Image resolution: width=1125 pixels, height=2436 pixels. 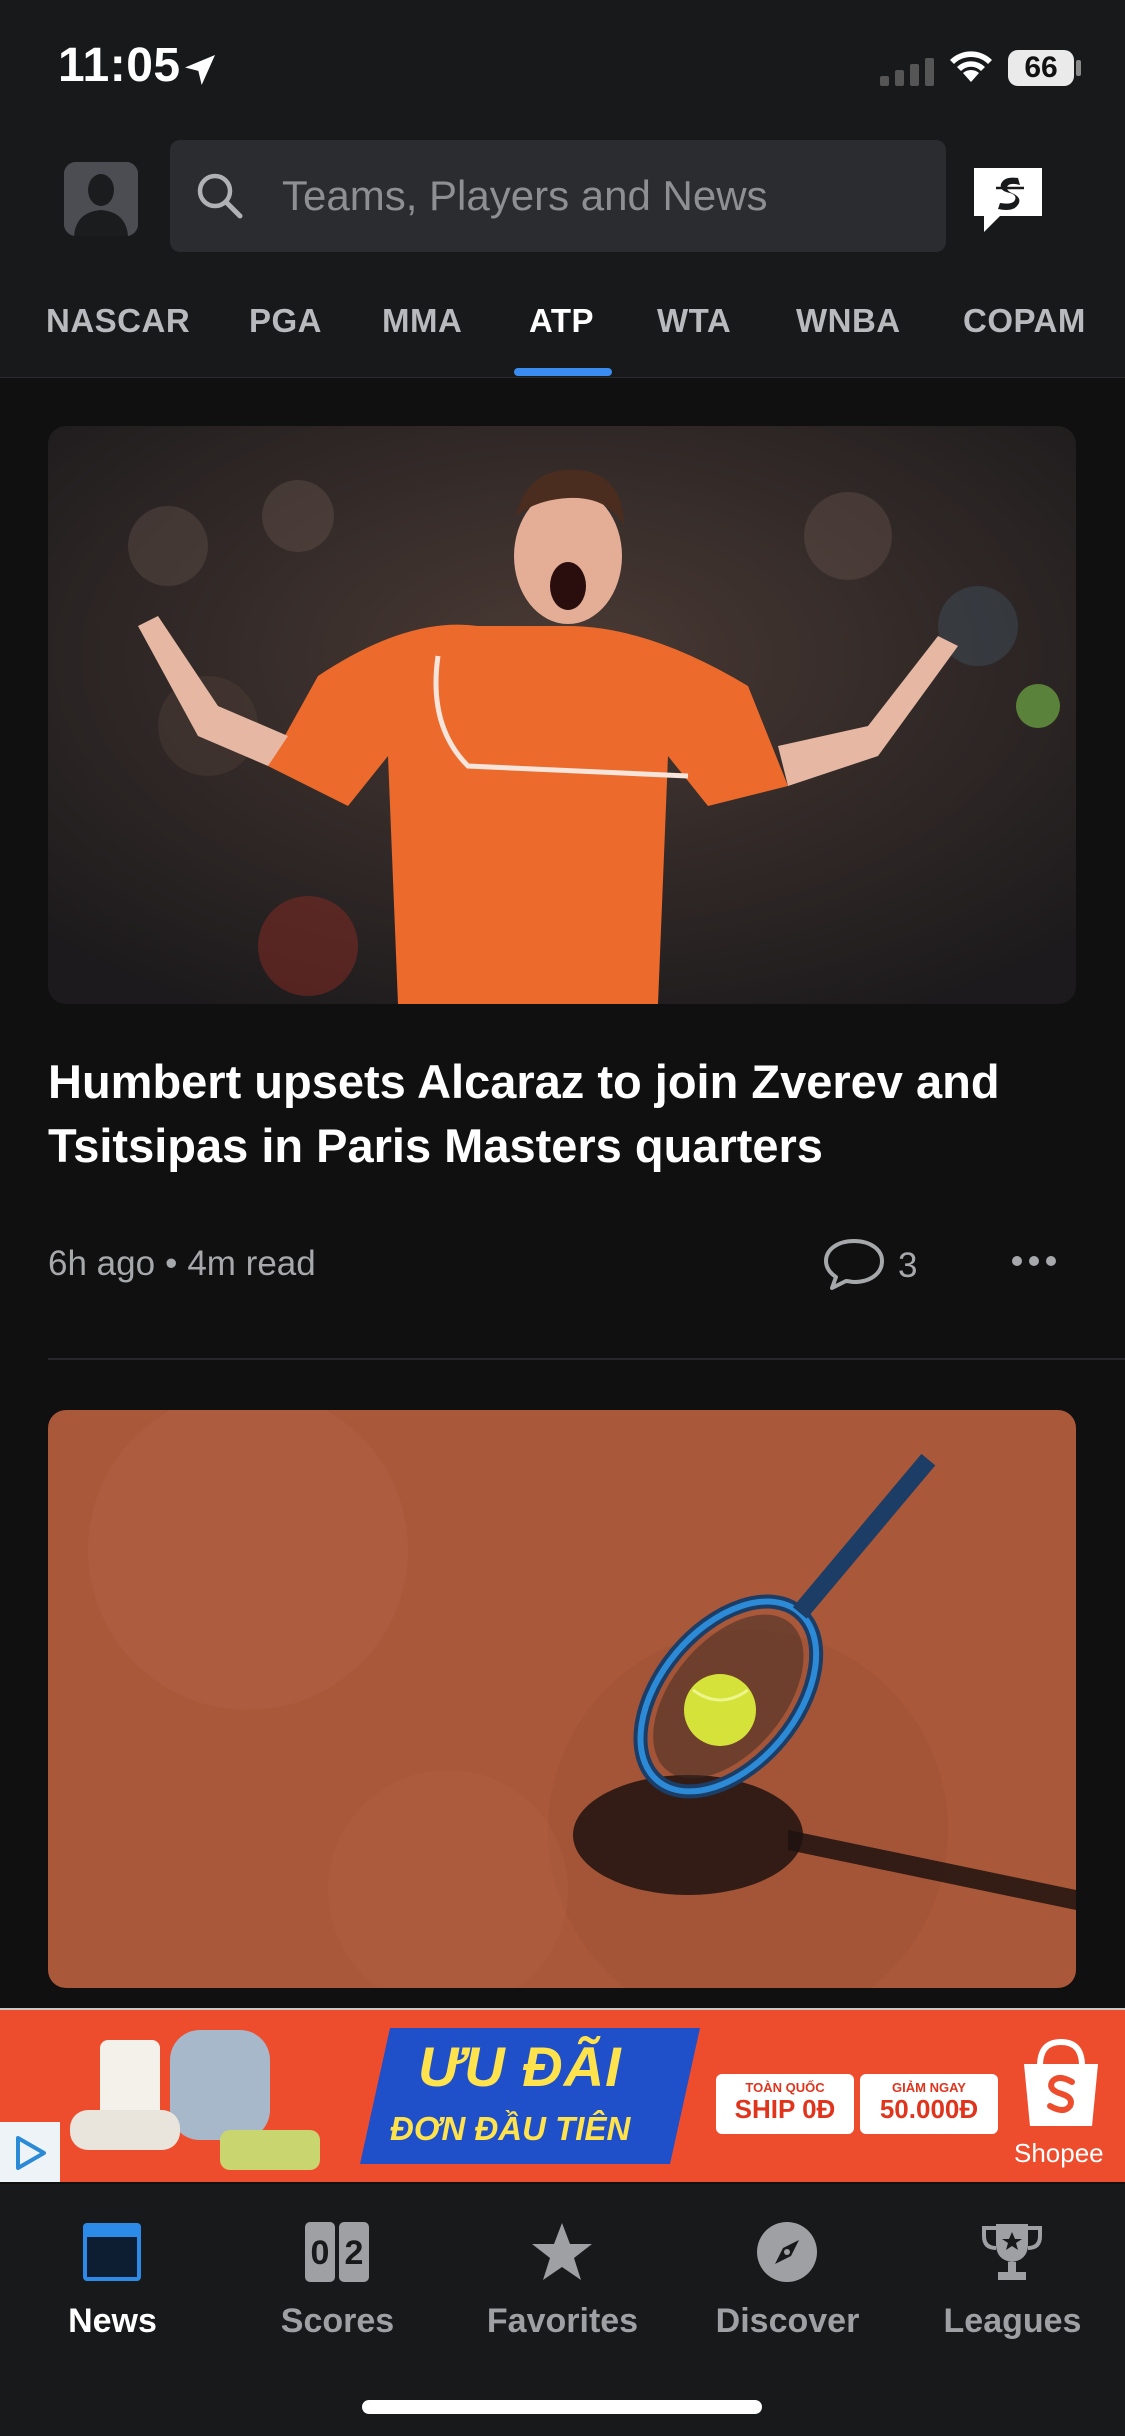 I want to click on scores-icon: 0 2, so click(x=337, y=2252).